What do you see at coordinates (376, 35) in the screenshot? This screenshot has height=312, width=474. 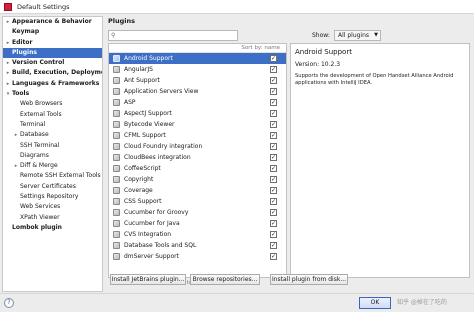 I see `chevron-down-icon: ▼` at bounding box center [376, 35].